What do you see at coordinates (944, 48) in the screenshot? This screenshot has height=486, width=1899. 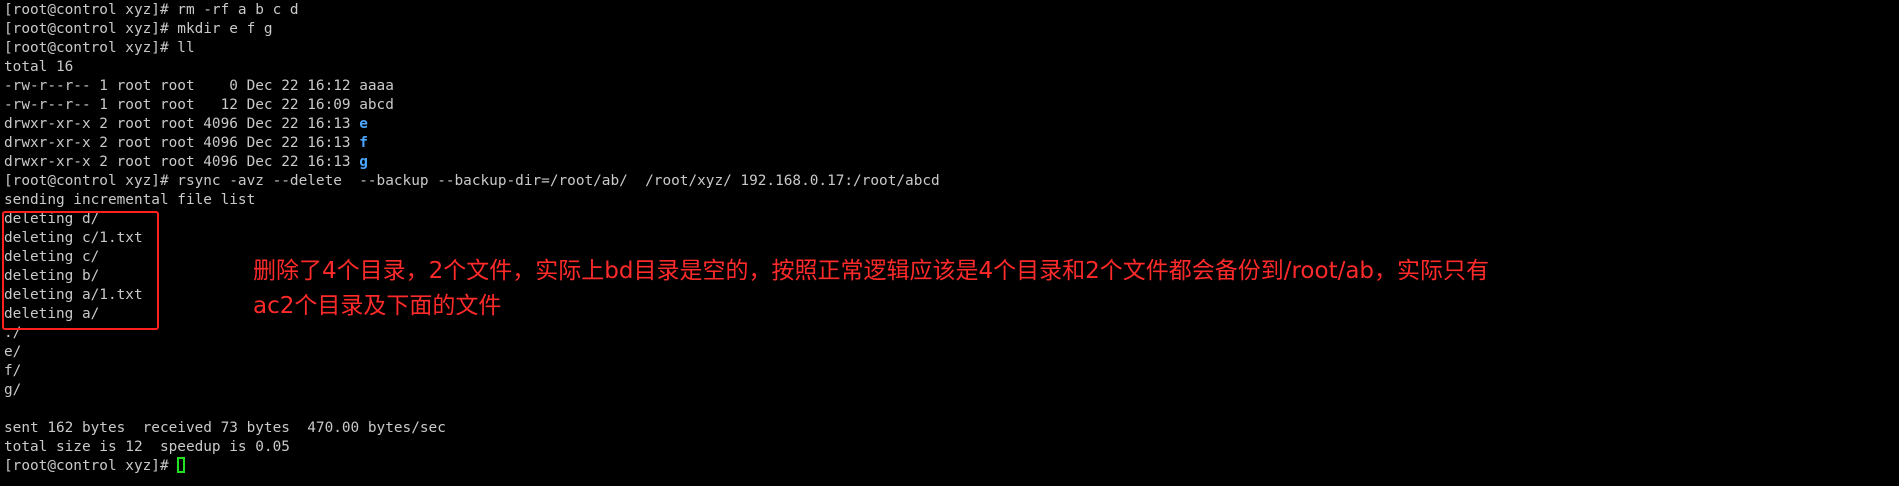 I see `terminal-line: [root@control xyz]# ll` at bounding box center [944, 48].